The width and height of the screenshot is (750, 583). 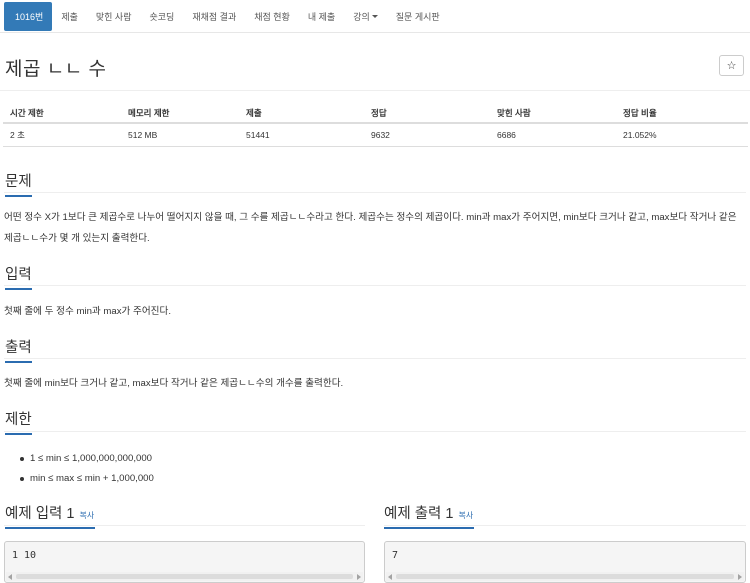 I want to click on input-description: 첫째 줄에 두 정수 min과 max가 주어진다., so click(x=87, y=311).